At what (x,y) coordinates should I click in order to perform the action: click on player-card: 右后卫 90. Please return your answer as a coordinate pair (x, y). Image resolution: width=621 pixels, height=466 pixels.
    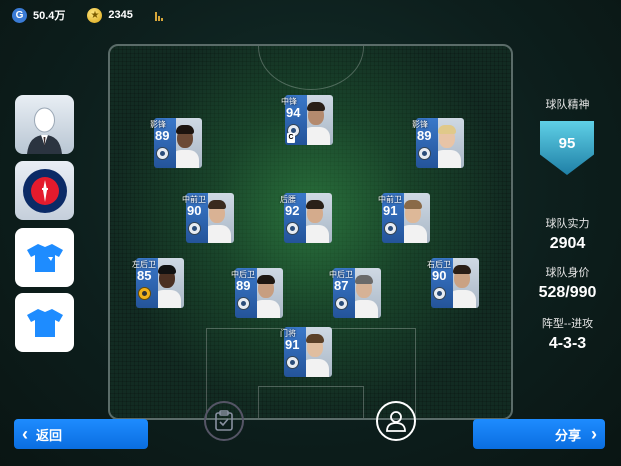
    Looking at the image, I should click on (453, 283).